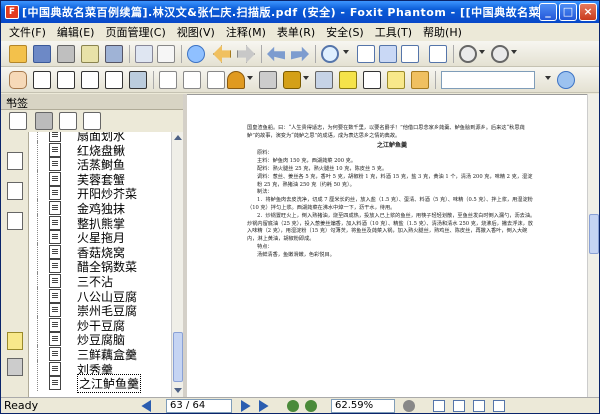  What do you see at coordinates (568, 12) in the screenshot?
I see `maximize-button: □` at bounding box center [568, 12].